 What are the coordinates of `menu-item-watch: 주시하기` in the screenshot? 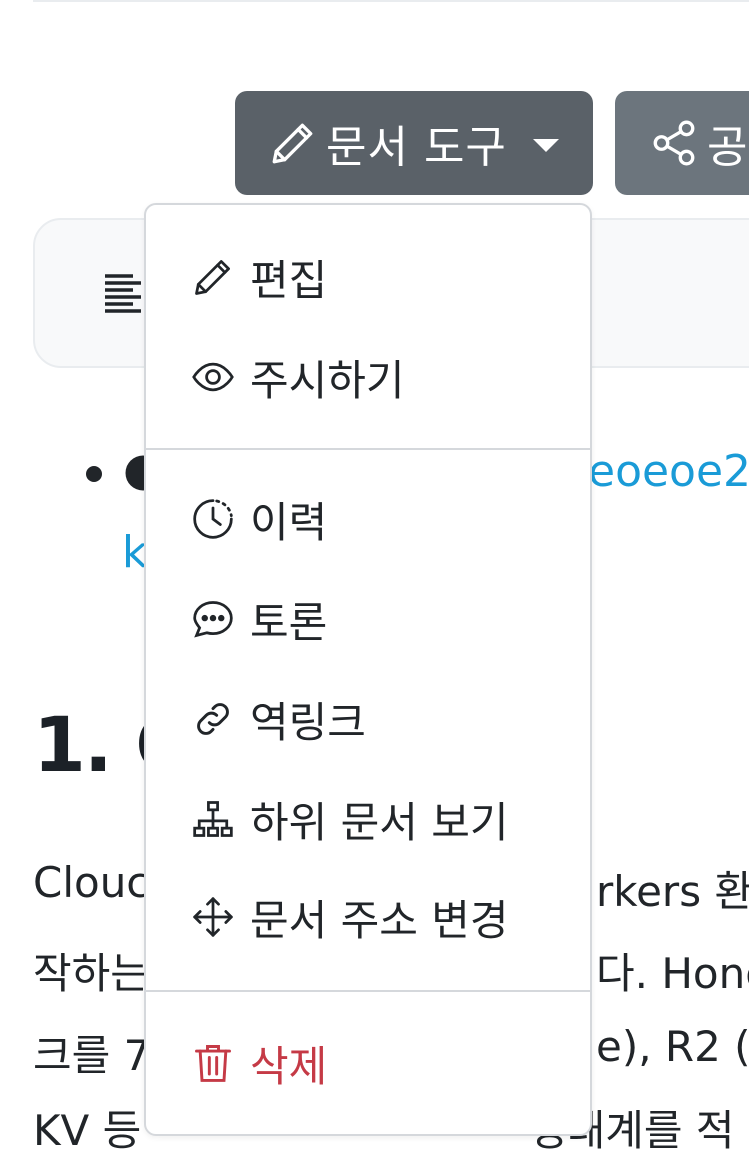 It's located at (368, 377).